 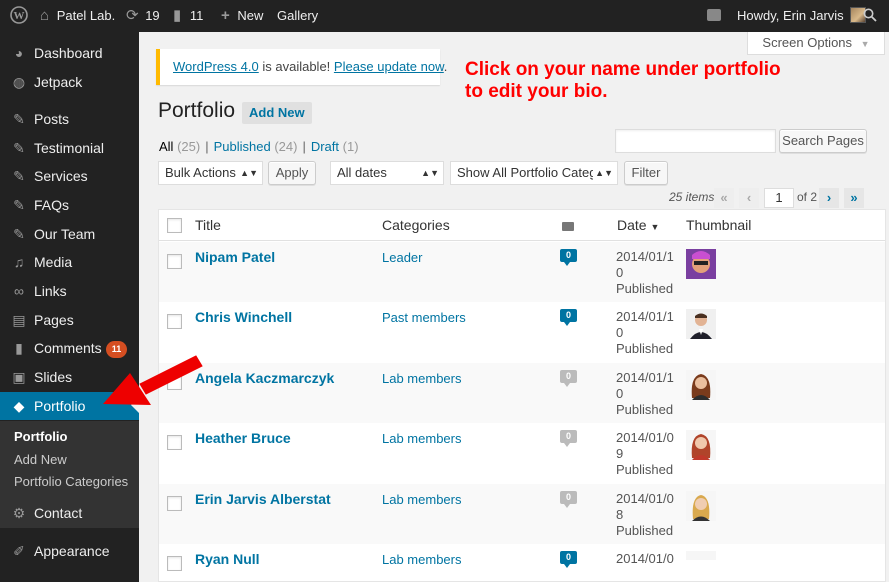 What do you see at coordinates (242, 16) in the screenshot?
I see `new-content-link: + New` at bounding box center [242, 16].